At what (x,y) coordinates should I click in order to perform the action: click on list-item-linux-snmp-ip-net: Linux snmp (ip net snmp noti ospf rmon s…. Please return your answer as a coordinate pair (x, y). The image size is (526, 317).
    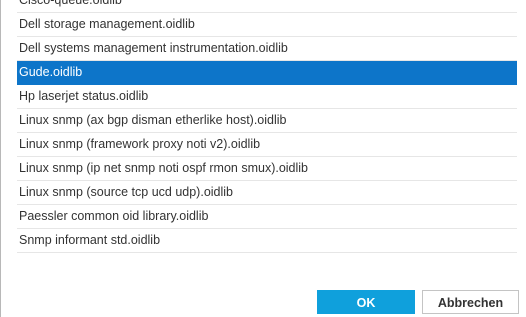
    Looking at the image, I should click on (267, 169).